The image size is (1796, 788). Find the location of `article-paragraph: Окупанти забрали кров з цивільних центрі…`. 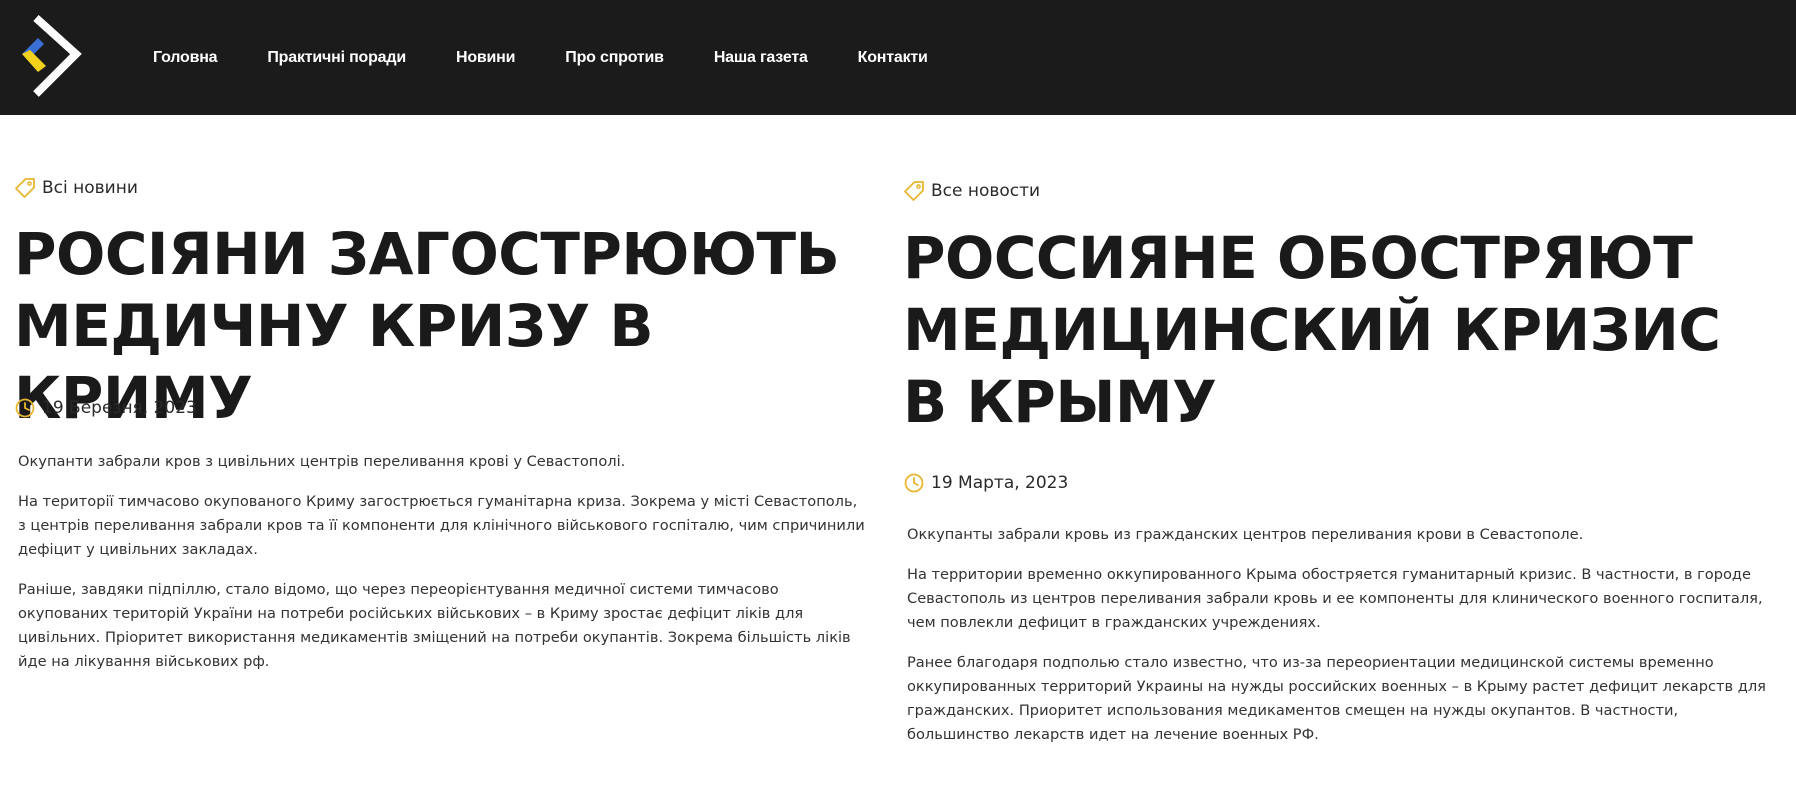

article-paragraph: Окупанти забрали кров з цивільних центрі… is located at coordinates (322, 461).